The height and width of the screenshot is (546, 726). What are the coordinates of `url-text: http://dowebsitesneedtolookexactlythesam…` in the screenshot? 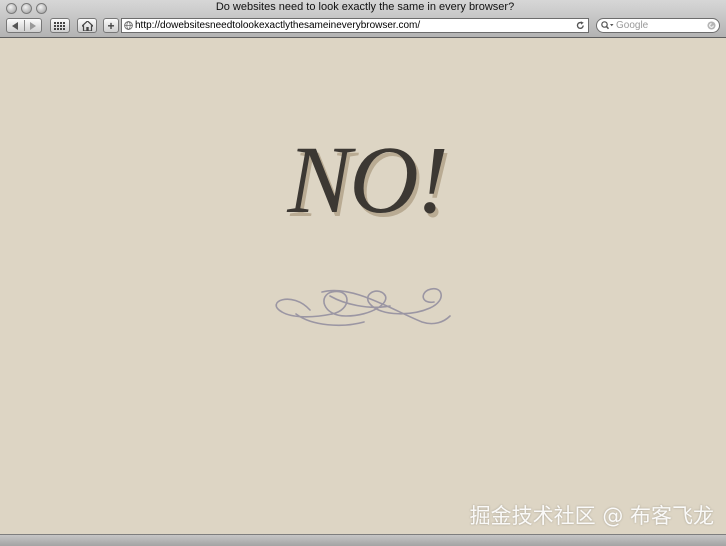 It's located at (277, 25).